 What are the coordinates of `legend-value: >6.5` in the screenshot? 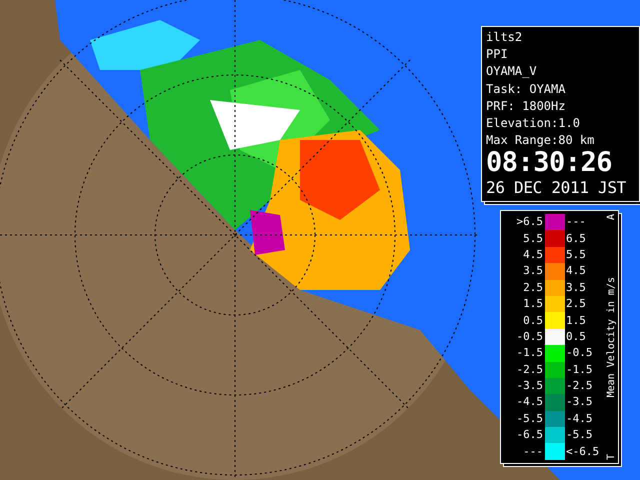 It's located at (529, 222).